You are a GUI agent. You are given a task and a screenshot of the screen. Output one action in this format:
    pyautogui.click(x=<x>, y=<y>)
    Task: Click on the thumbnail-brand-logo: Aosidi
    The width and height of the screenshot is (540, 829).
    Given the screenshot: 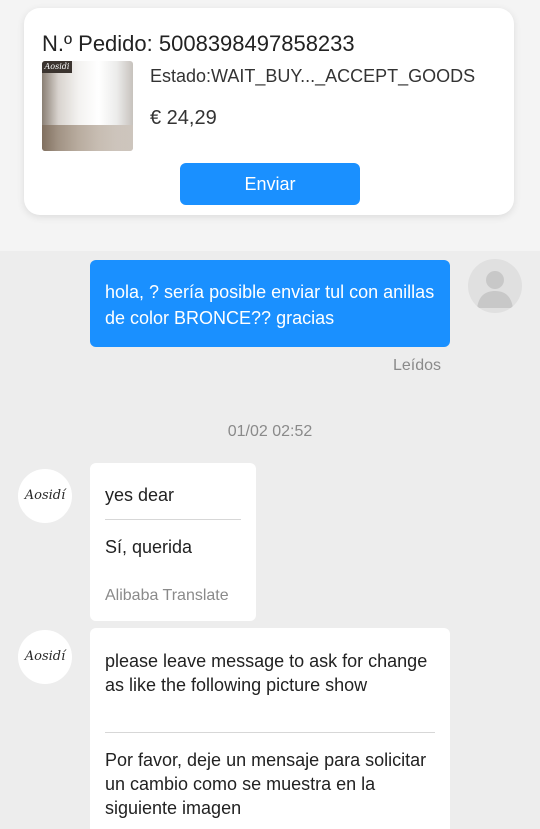 What is the action you would take?
    pyautogui.click(x=57, y=67)
    